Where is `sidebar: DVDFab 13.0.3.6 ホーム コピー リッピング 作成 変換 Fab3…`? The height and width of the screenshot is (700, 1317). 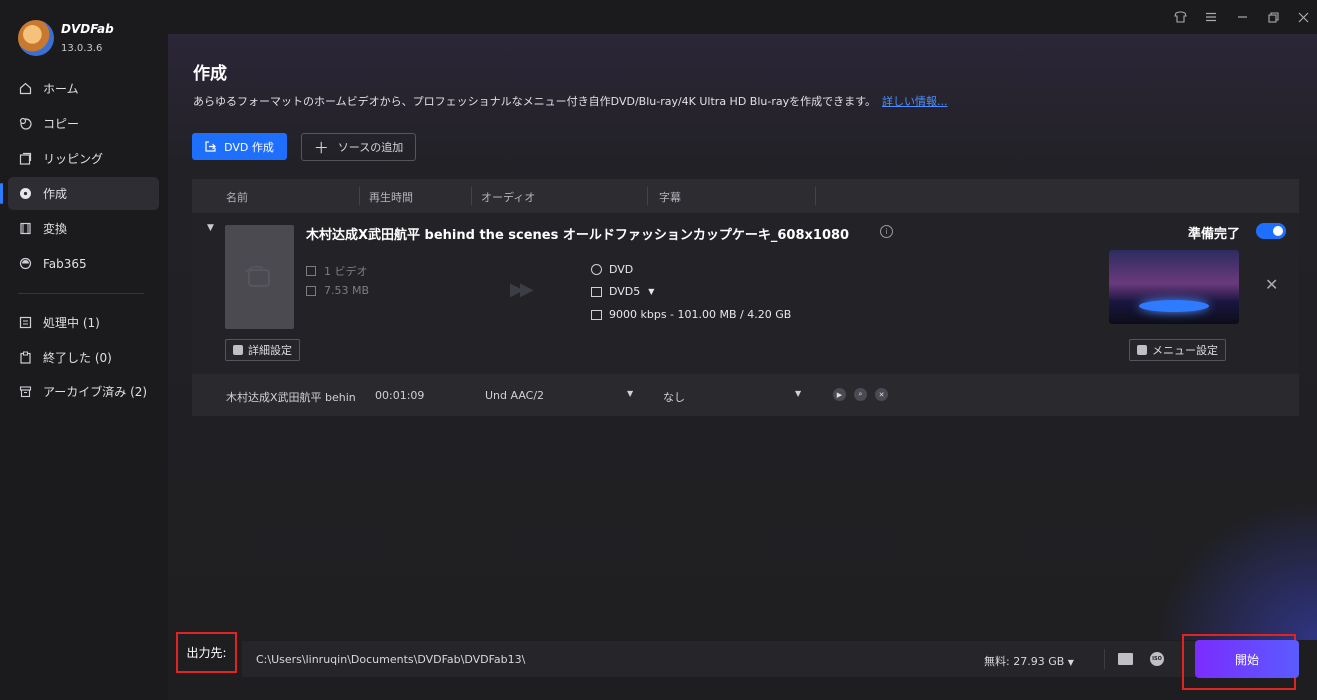
sidebar: DVDFab 13.0.3.6 ホーム コピー リッピング 作成 変換 Fab3… is located at coordinates (84, 350).